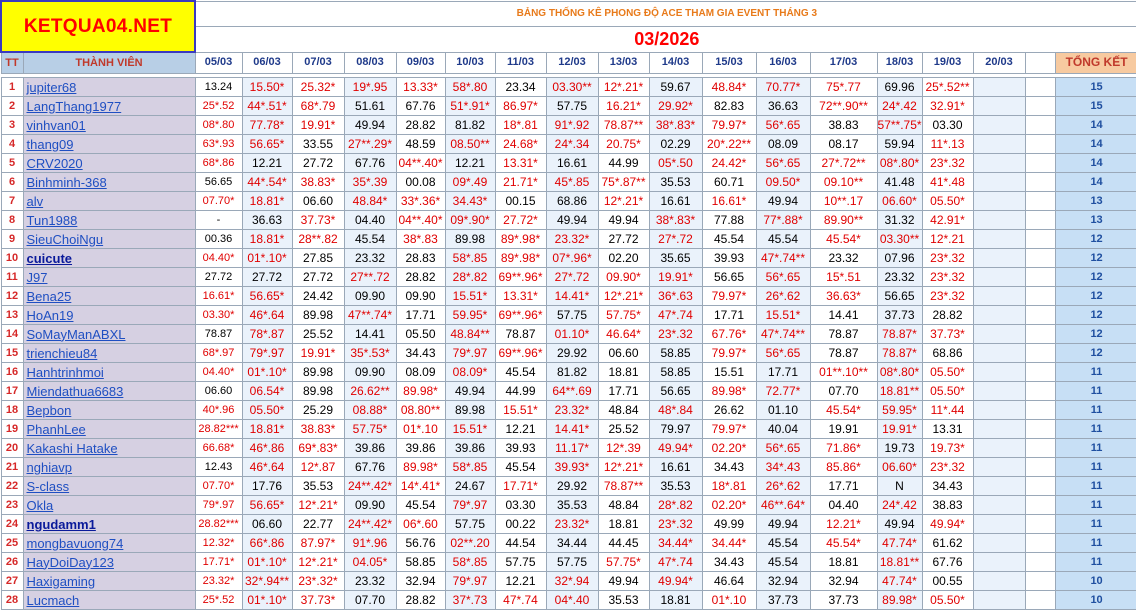 The height and width of the screenshot is (612, 1136). Describe the element at coordinates (109, 163) in the screenshot. I see `member-name-link: CRV2020` at that location.